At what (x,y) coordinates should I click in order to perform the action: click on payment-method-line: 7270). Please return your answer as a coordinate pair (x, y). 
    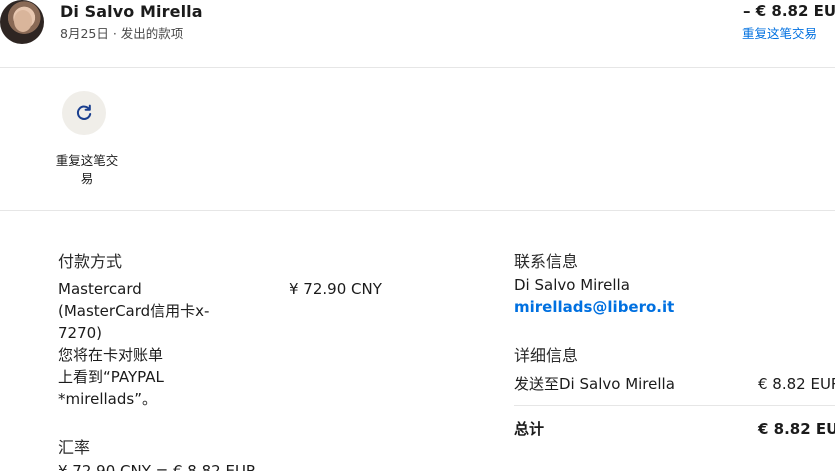
    Looking at the image, I should click on (80, 333).